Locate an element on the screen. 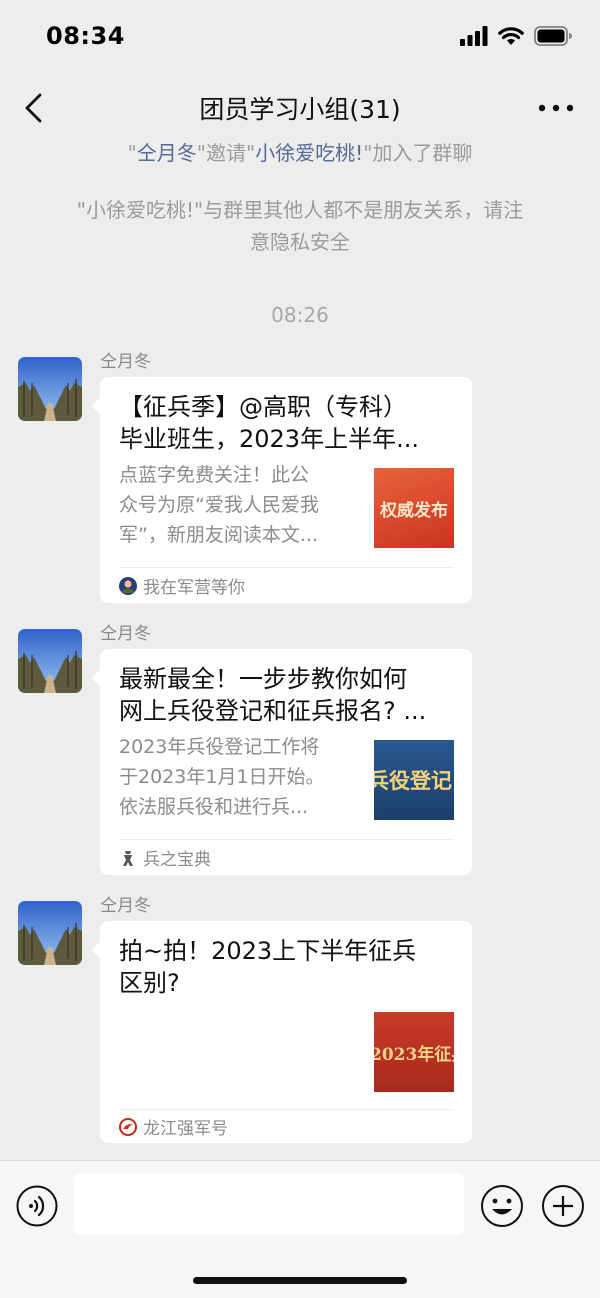  article-desc-line: 于2023年1月1日开始。 is located at coordinates (222, 777).